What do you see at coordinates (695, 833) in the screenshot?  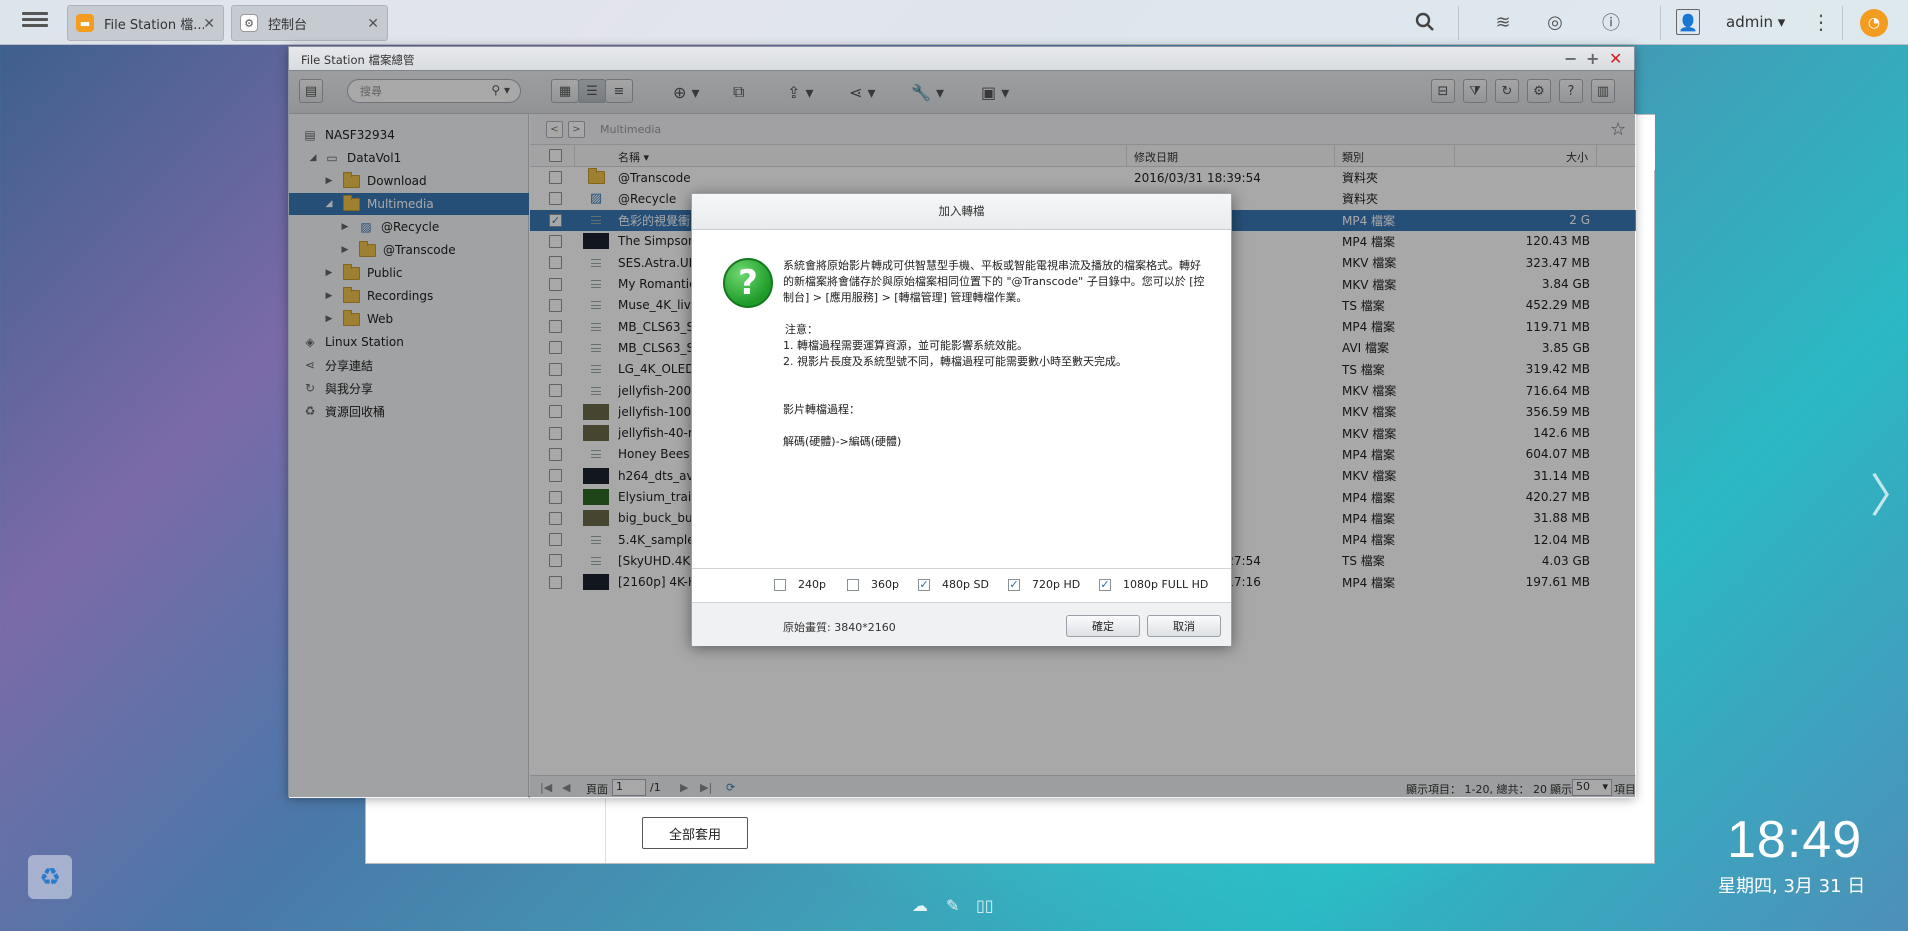 I see `apply-all-button: 全部套用` at bounding box center [695, 833].